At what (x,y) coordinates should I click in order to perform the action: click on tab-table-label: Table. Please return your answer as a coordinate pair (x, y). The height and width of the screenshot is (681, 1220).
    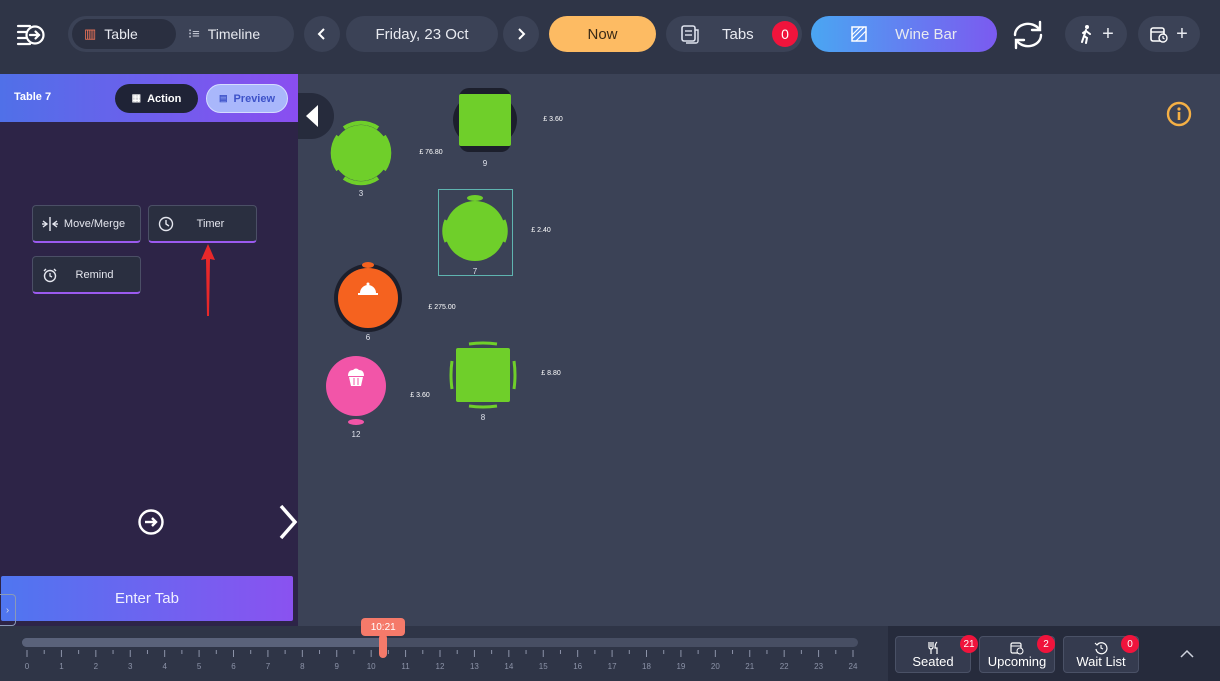
    Looking at the image, I should click on (121, 34).